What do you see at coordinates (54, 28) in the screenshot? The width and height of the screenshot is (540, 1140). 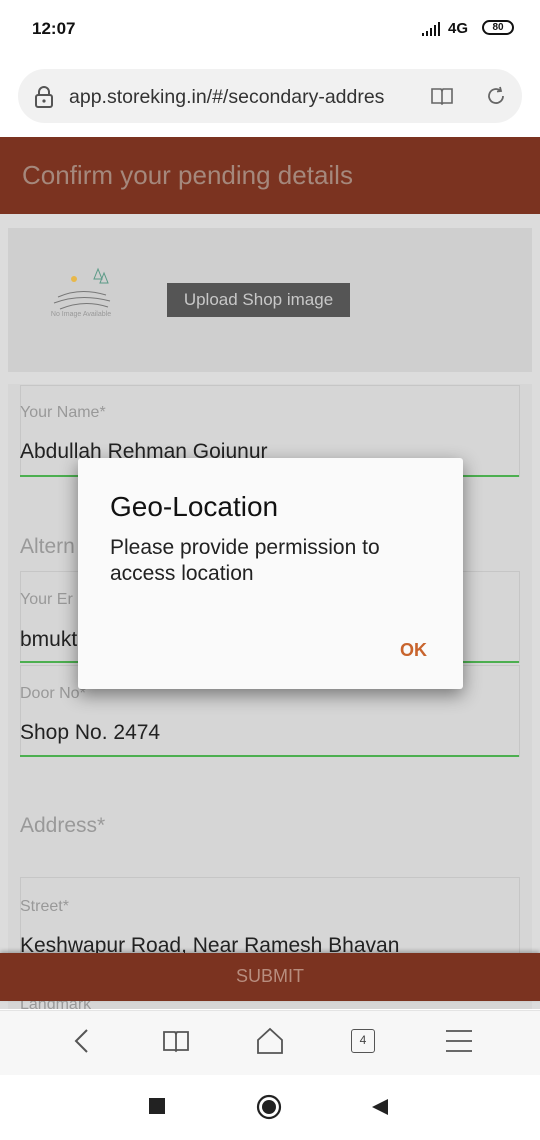 I see `status-time: 12:07` at bounding box center [54, 28].